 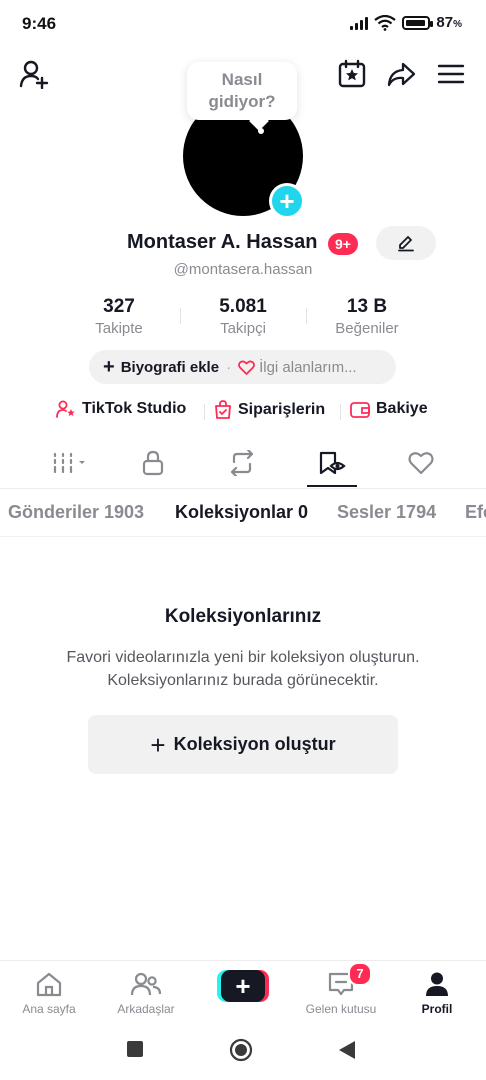 I want to click on profile-name: Montaser A. Hassan, so click(x=222, y=242).